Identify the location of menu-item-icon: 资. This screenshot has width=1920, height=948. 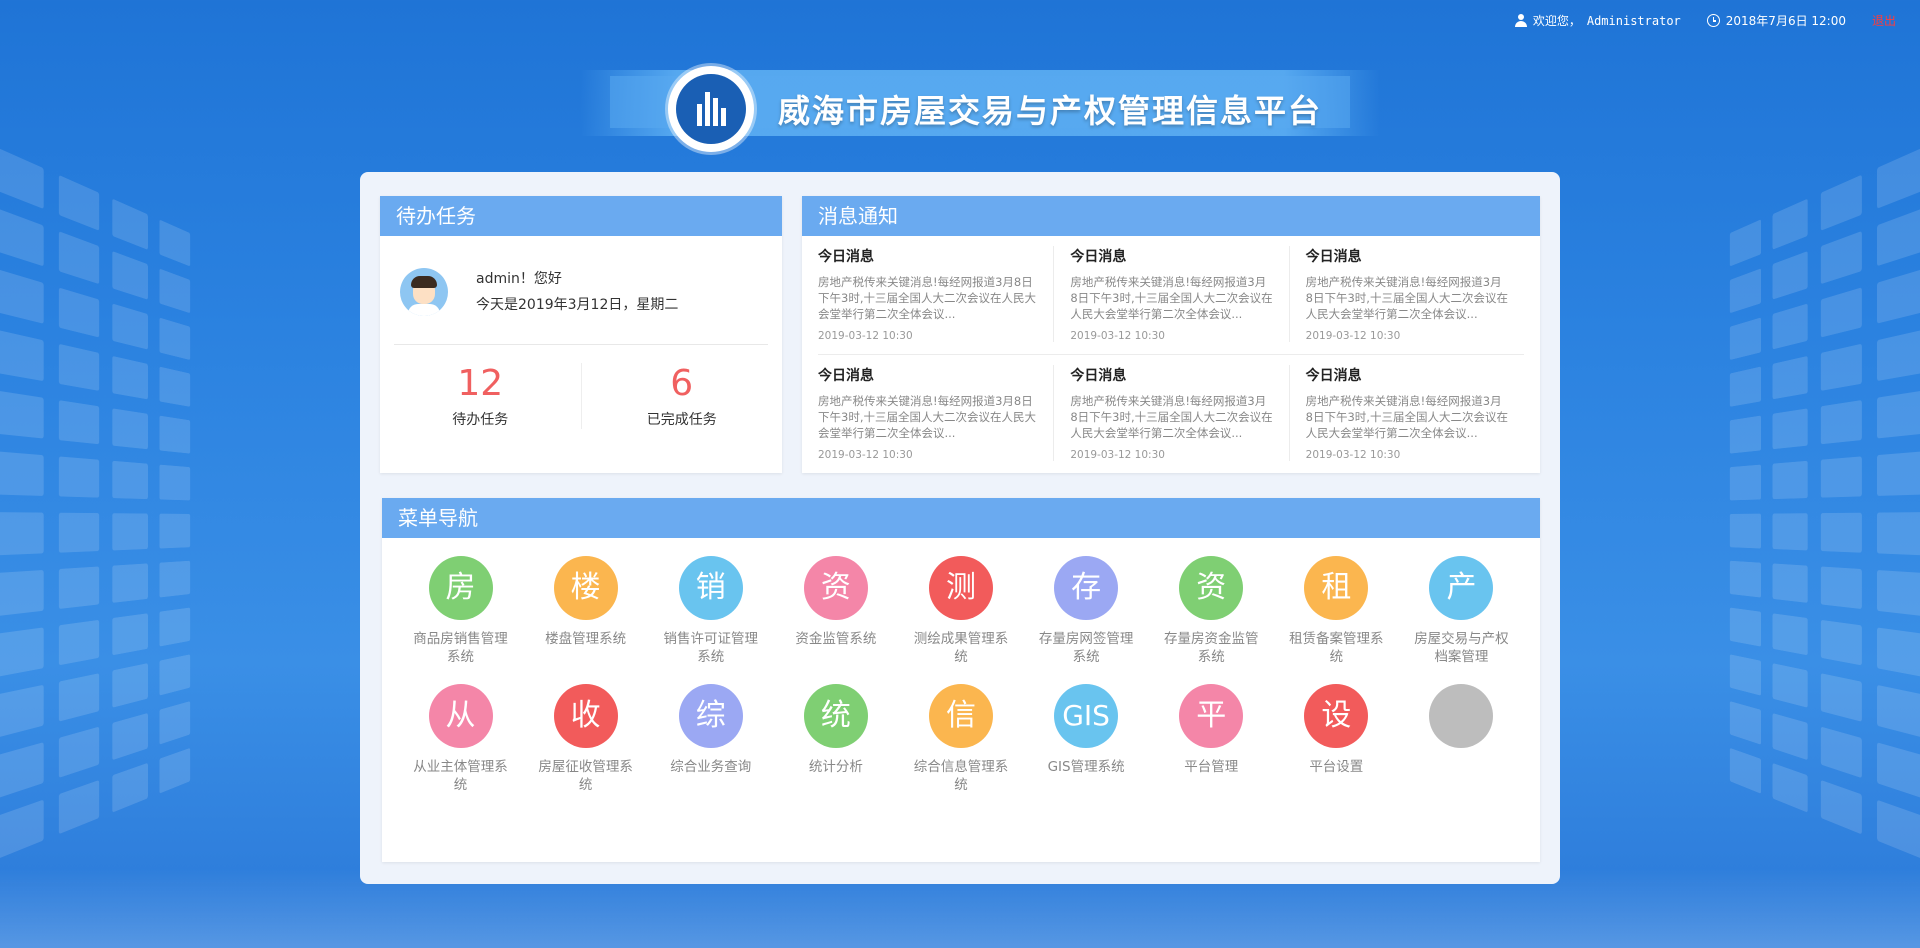
(835, 588).